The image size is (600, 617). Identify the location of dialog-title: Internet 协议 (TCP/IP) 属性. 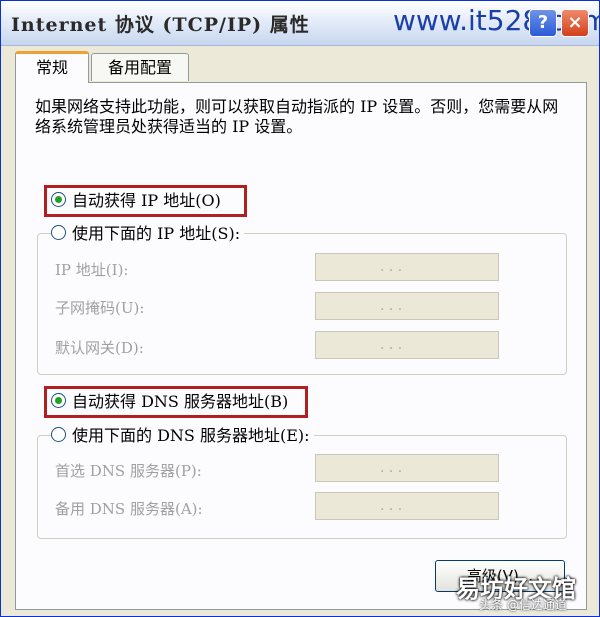
(160, 25).